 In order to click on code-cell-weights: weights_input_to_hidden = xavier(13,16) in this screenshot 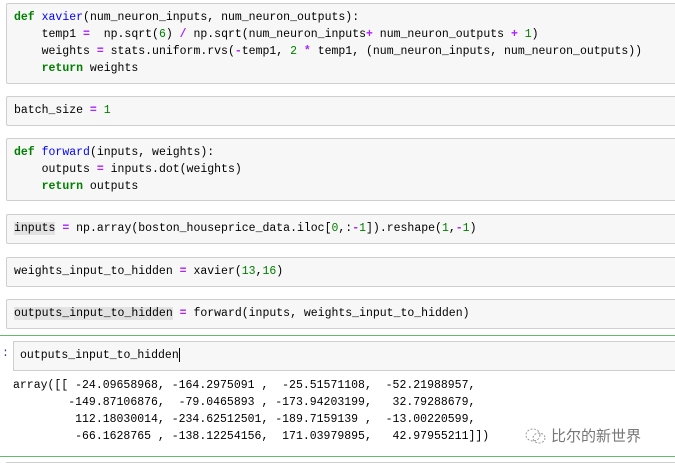, I will do `click(340, 272)`.